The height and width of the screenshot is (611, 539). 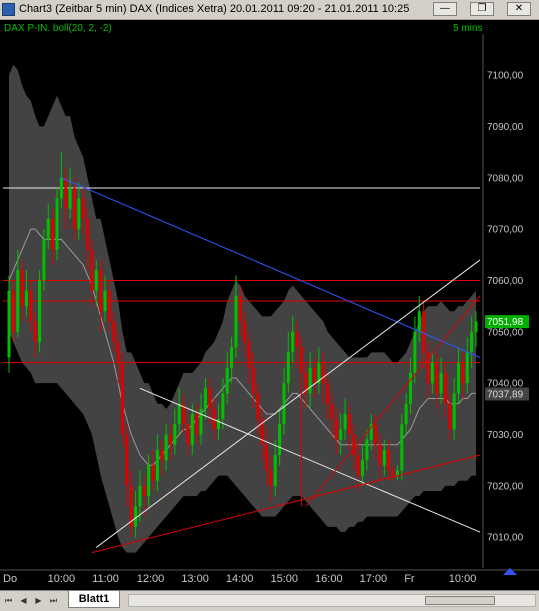 I want to click on sheet-prev-button: ◀, so click(x=23, y=600).